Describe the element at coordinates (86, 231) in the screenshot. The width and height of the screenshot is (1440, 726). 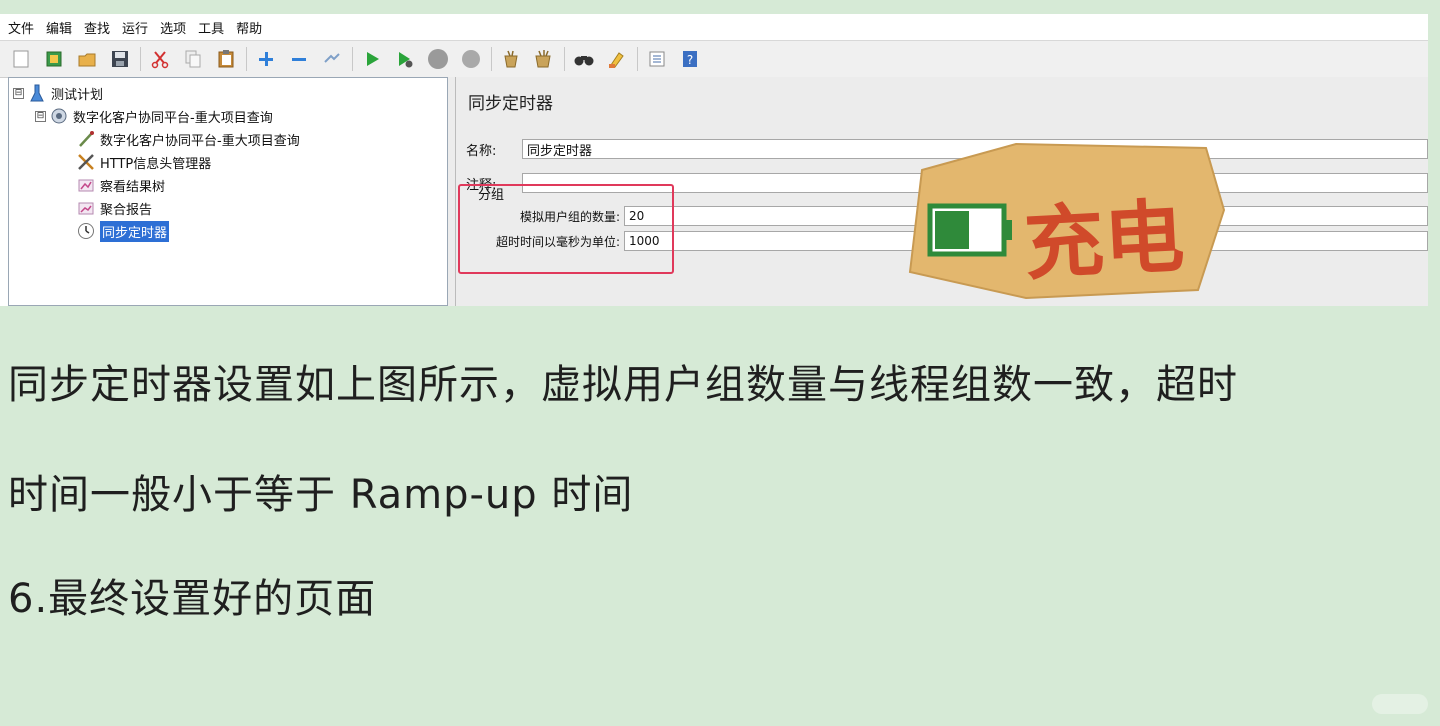
I see `timer-icon` at that location.